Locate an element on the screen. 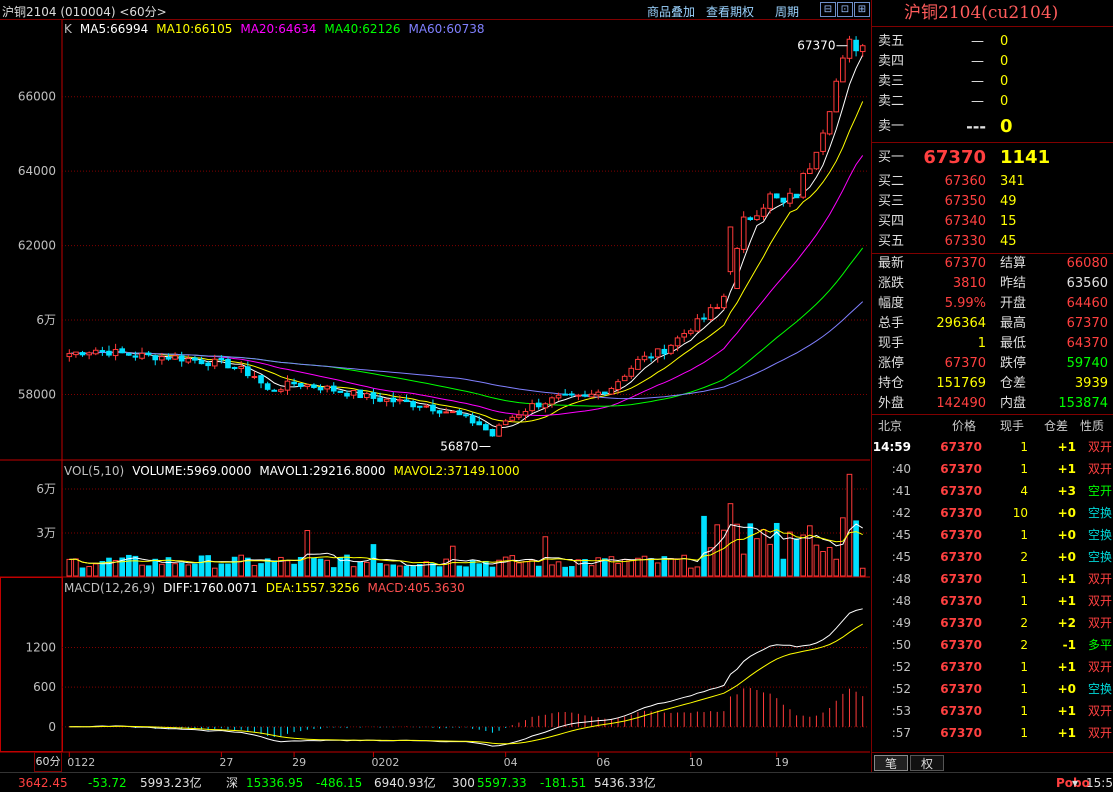 The height and width of the screenshot is (792, 1113). ask1-row: 卖一 --- 0 is located at coordinates (992, 127).